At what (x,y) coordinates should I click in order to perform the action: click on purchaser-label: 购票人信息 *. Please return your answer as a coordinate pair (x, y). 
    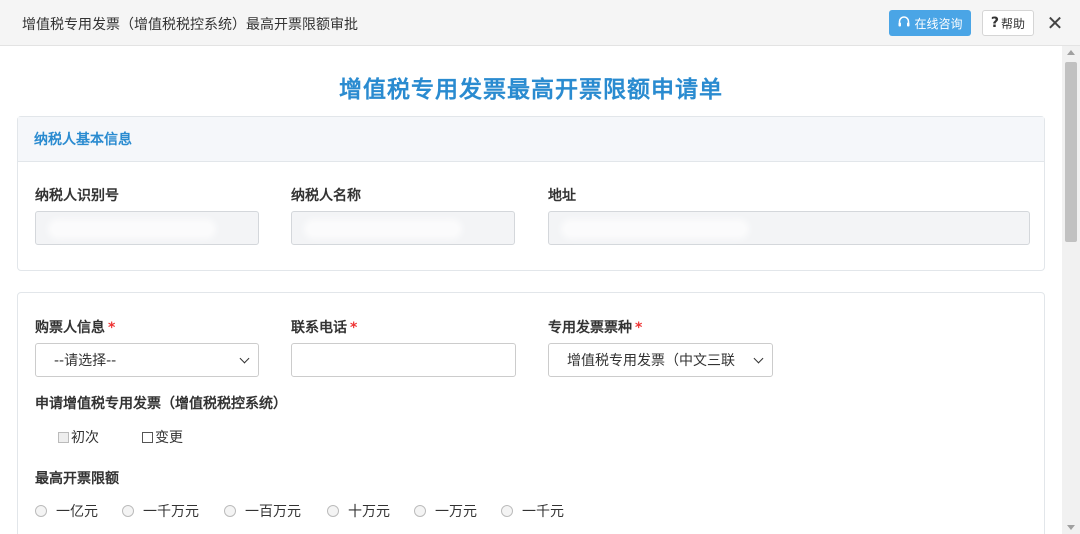
    Looking at the image, I should click on (75, 328).